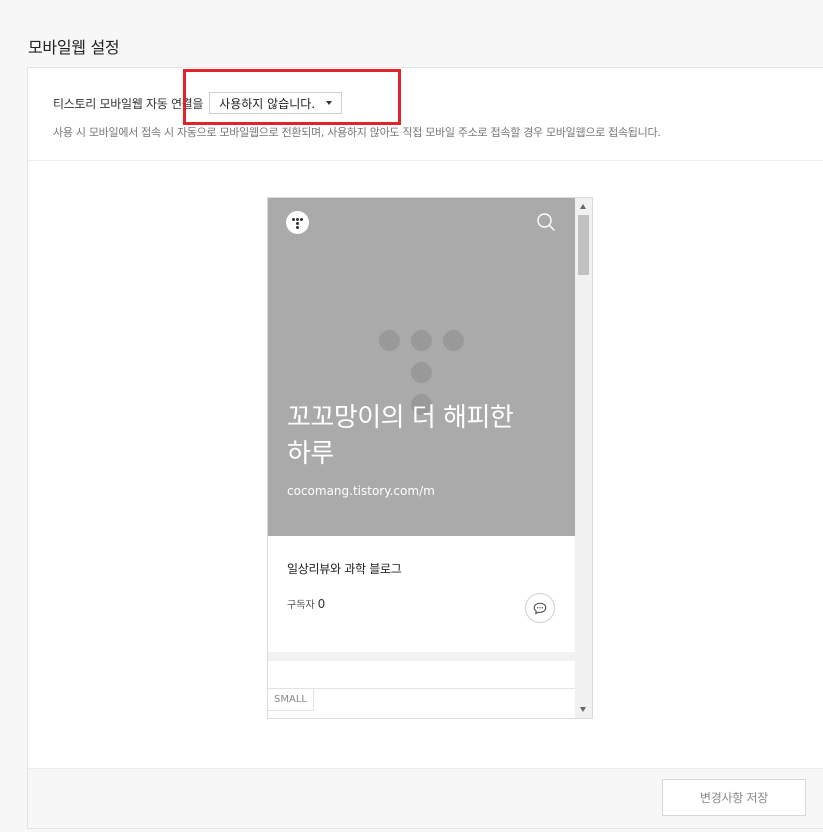  Describe the element at coordinates (546, 222) in the screenshot. I see `search-icon` at that location.